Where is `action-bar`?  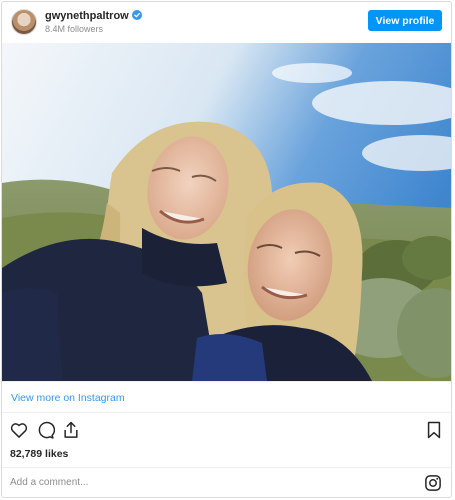 action-bar is located at coordinates (226, 431).